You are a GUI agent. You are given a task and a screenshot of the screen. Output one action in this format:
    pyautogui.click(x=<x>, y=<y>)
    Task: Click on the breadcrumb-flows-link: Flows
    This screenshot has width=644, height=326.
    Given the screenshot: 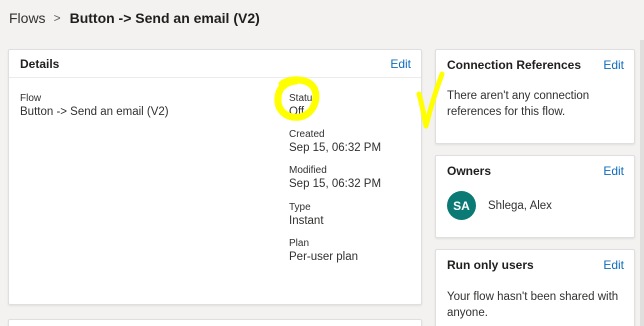 What is the action you would take?
    pyautogui.click(x=27, y=18)
    